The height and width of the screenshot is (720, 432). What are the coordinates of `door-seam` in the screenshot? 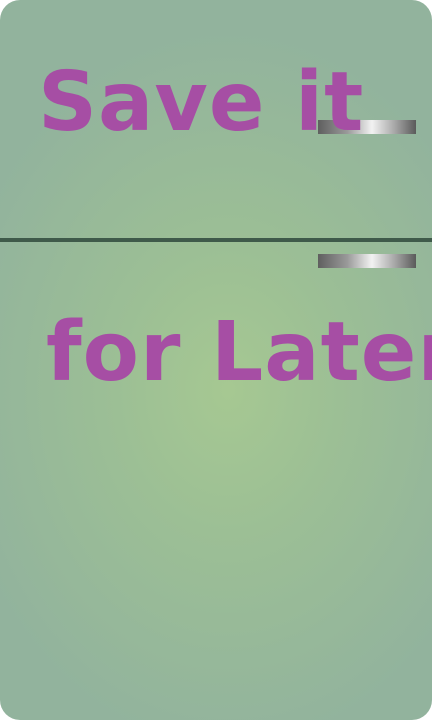 It's located at (216, 240).